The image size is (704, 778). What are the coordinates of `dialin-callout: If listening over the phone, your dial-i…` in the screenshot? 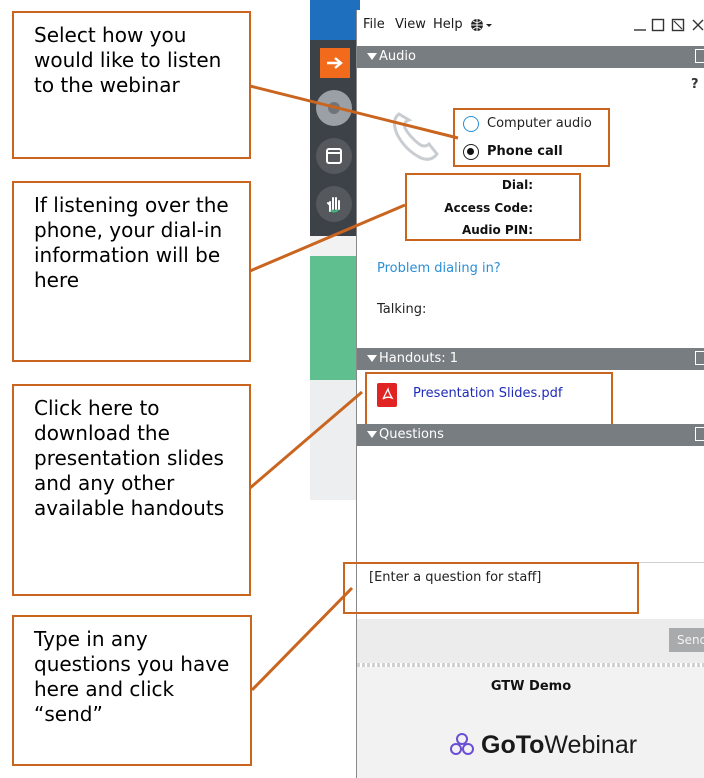 It's located at (131, 271).